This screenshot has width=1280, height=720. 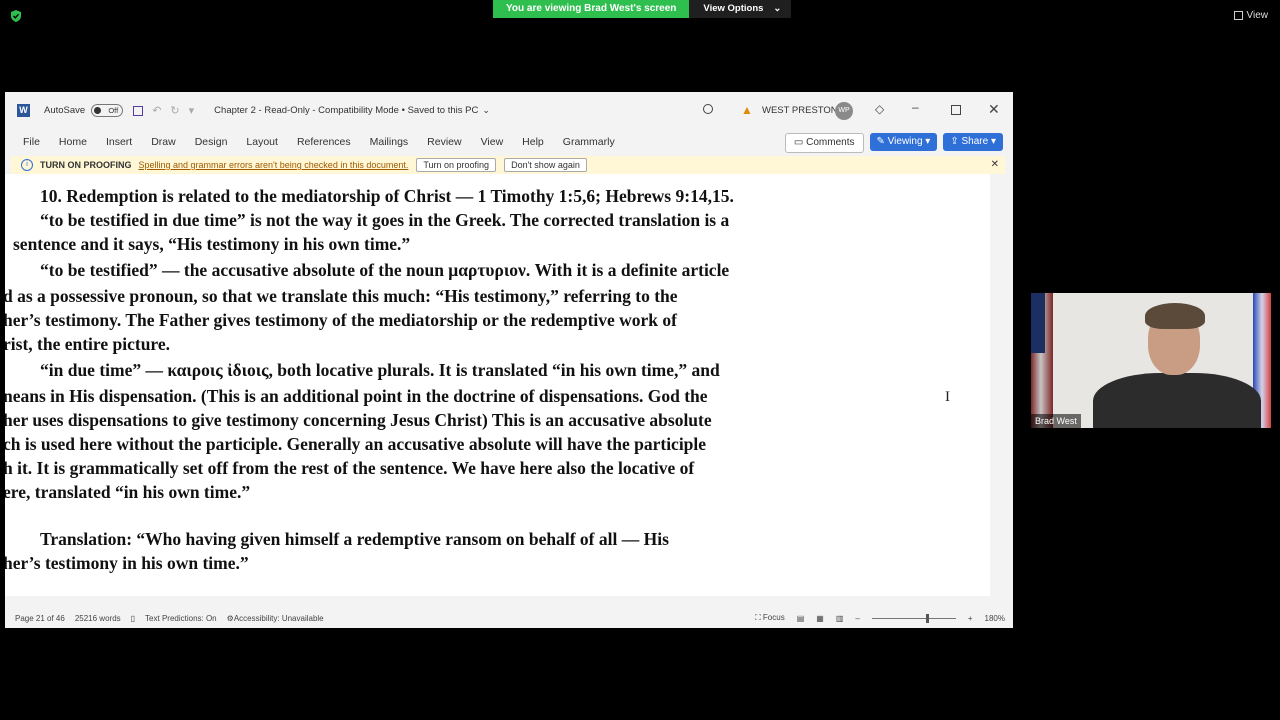 I want to click on text-predictions-status: Text Predictions: On, so click(x=181, y=618).